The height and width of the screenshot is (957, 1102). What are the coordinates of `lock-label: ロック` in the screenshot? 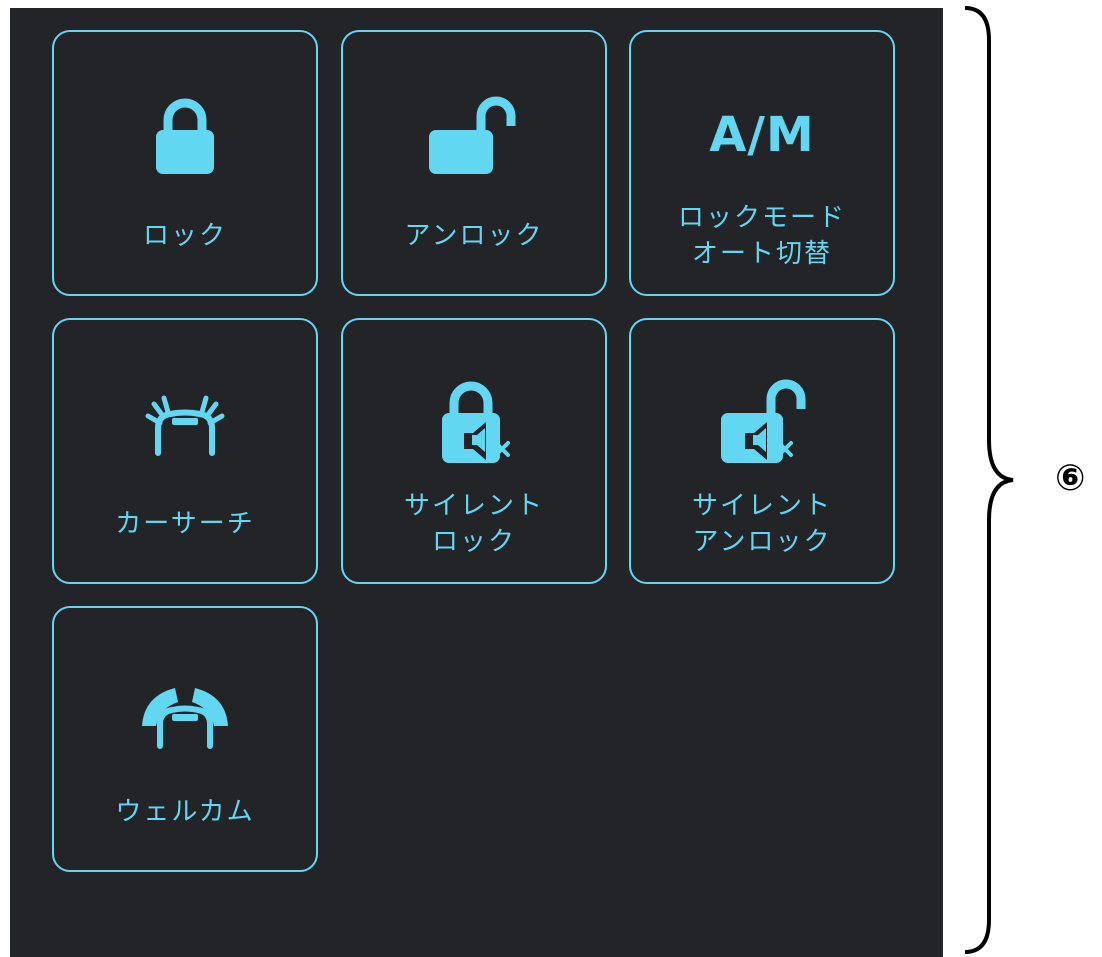 It's located at (184, 236).